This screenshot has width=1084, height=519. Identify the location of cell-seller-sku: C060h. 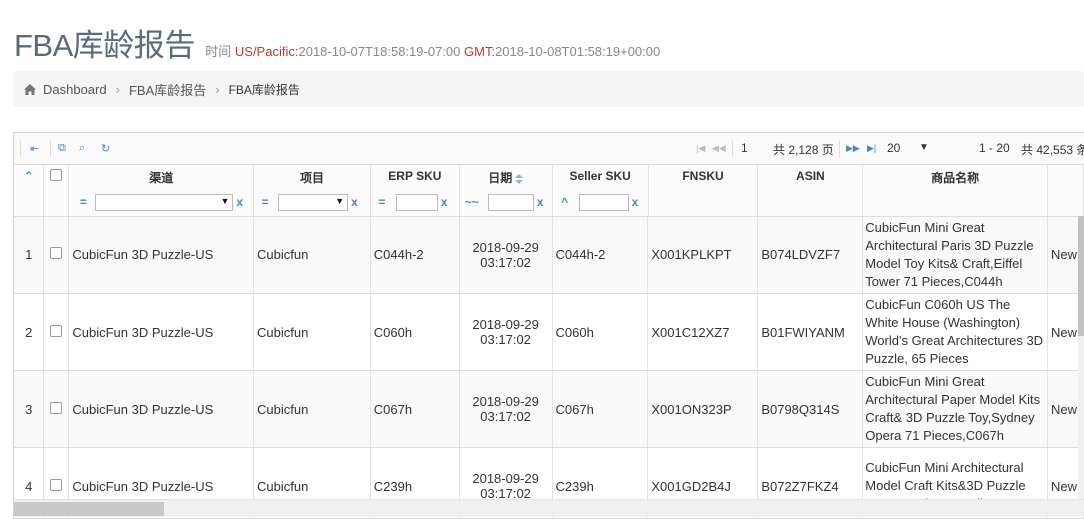
(600, 332).